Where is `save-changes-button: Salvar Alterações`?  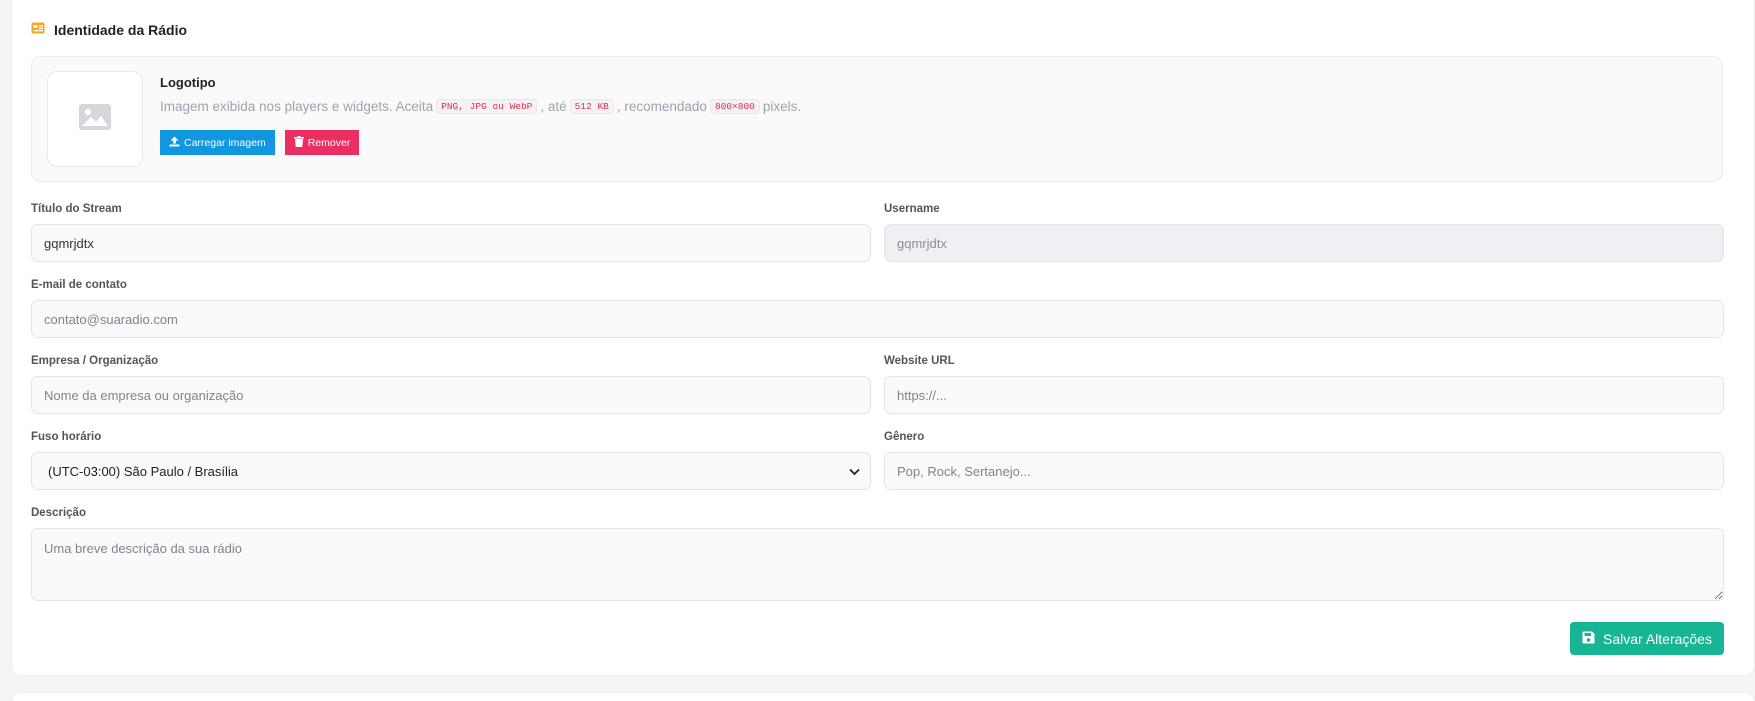 save-changes-button: Salvar Alterações is located at coordinates (1647, 638).